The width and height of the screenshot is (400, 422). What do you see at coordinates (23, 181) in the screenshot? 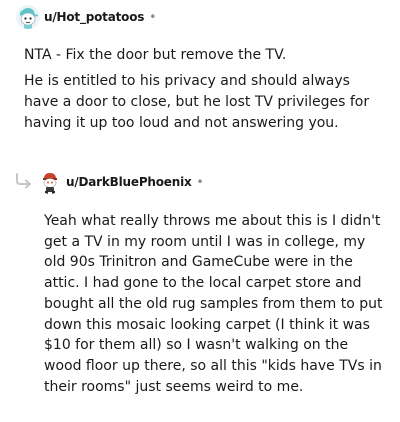
I see `reply-arrow-icon` at bounding box center [23, 181].